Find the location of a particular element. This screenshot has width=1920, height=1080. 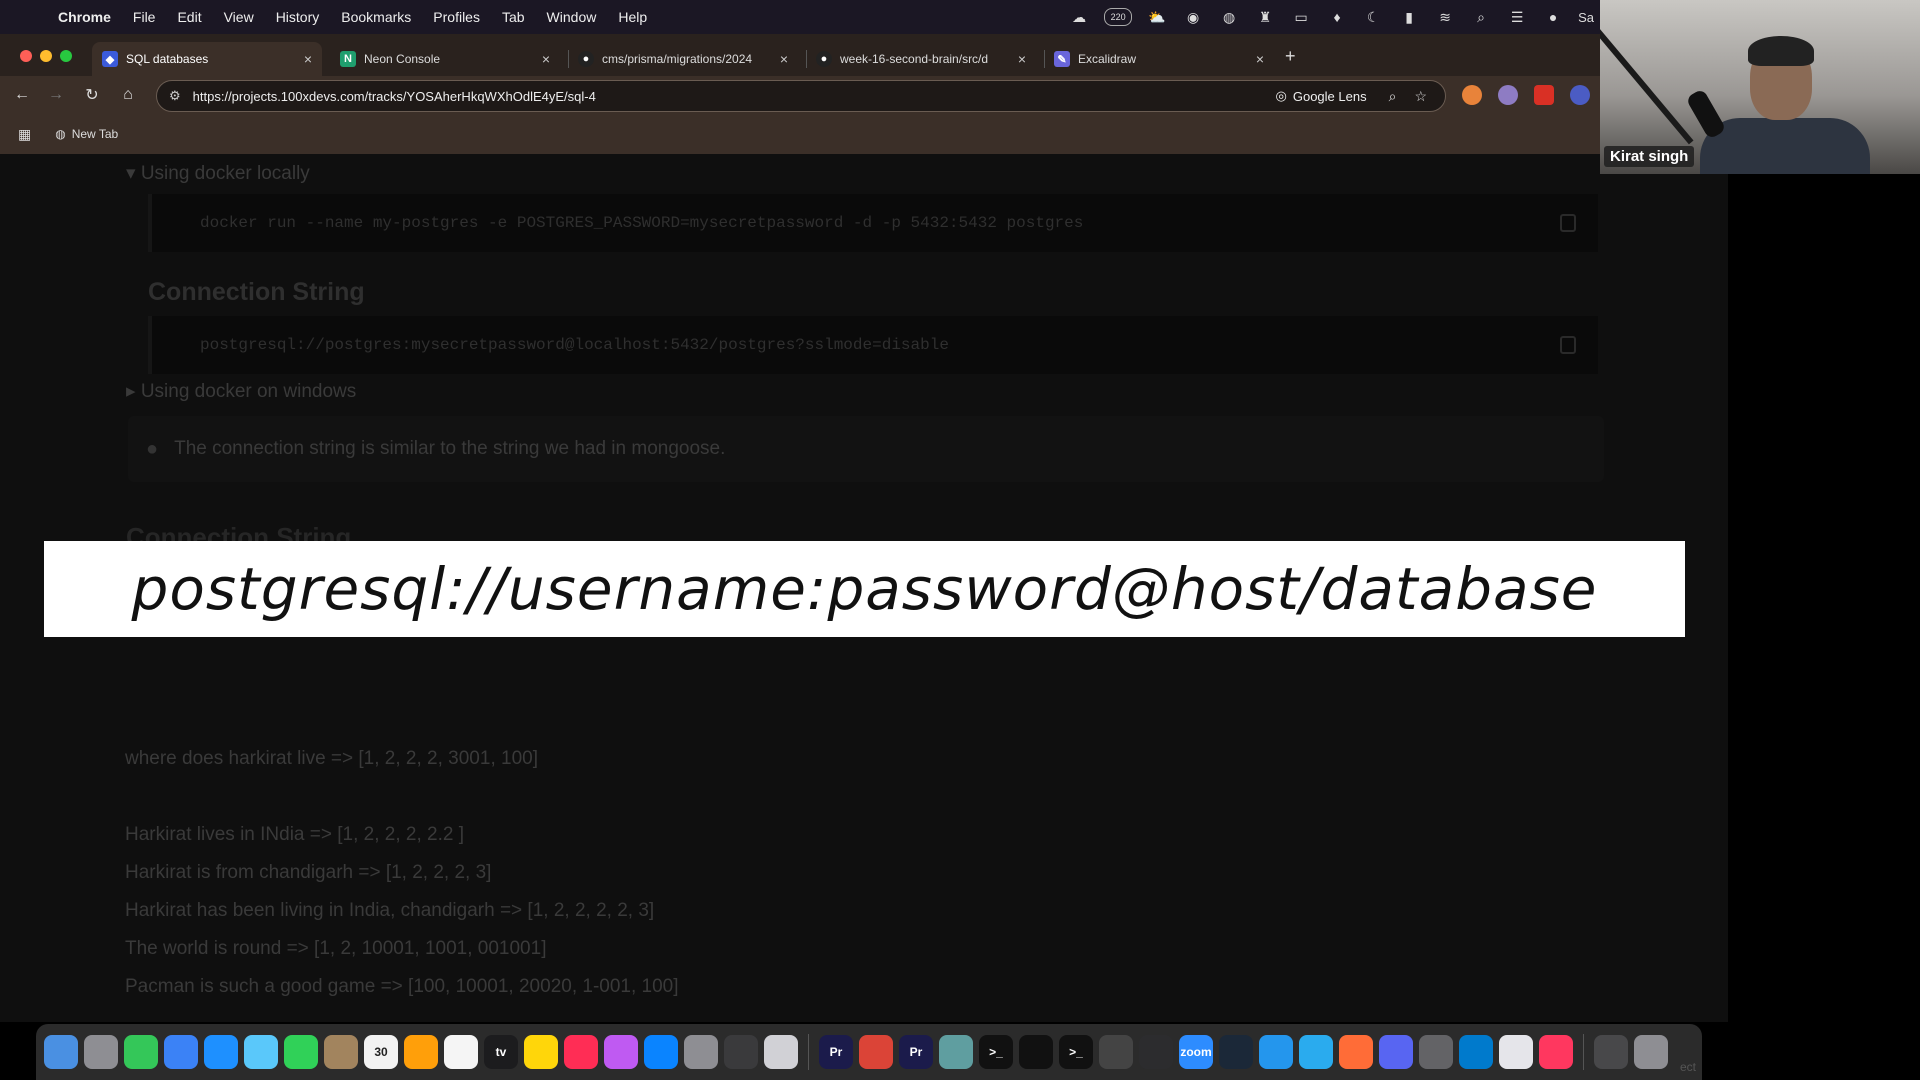

menu-file: File is located at coordinates (144, 17).